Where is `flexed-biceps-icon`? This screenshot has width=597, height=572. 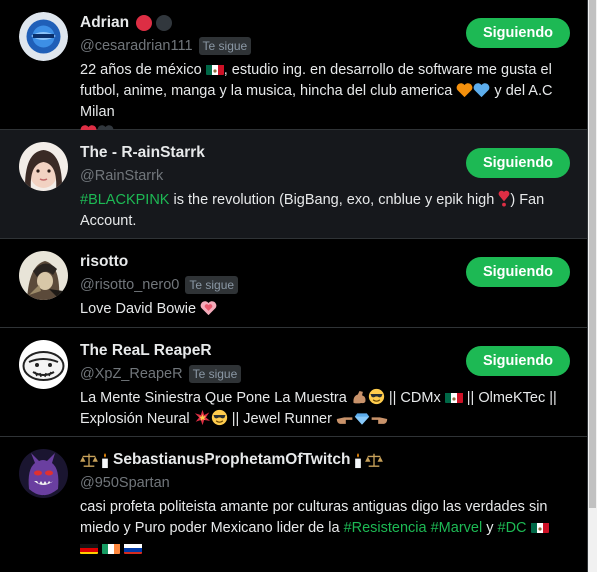
flexed-biceps-icon is located at coordinates (359, 397).